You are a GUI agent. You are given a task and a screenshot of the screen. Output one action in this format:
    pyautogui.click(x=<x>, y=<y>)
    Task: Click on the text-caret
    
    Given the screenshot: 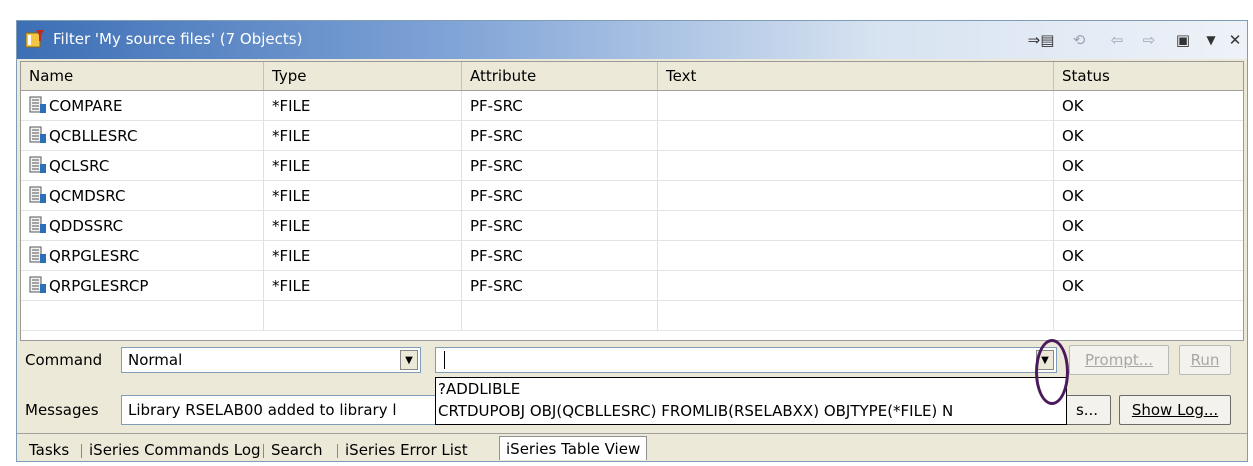 What is the action you would take?
    pyautogui.click(x=444, y=360)
    